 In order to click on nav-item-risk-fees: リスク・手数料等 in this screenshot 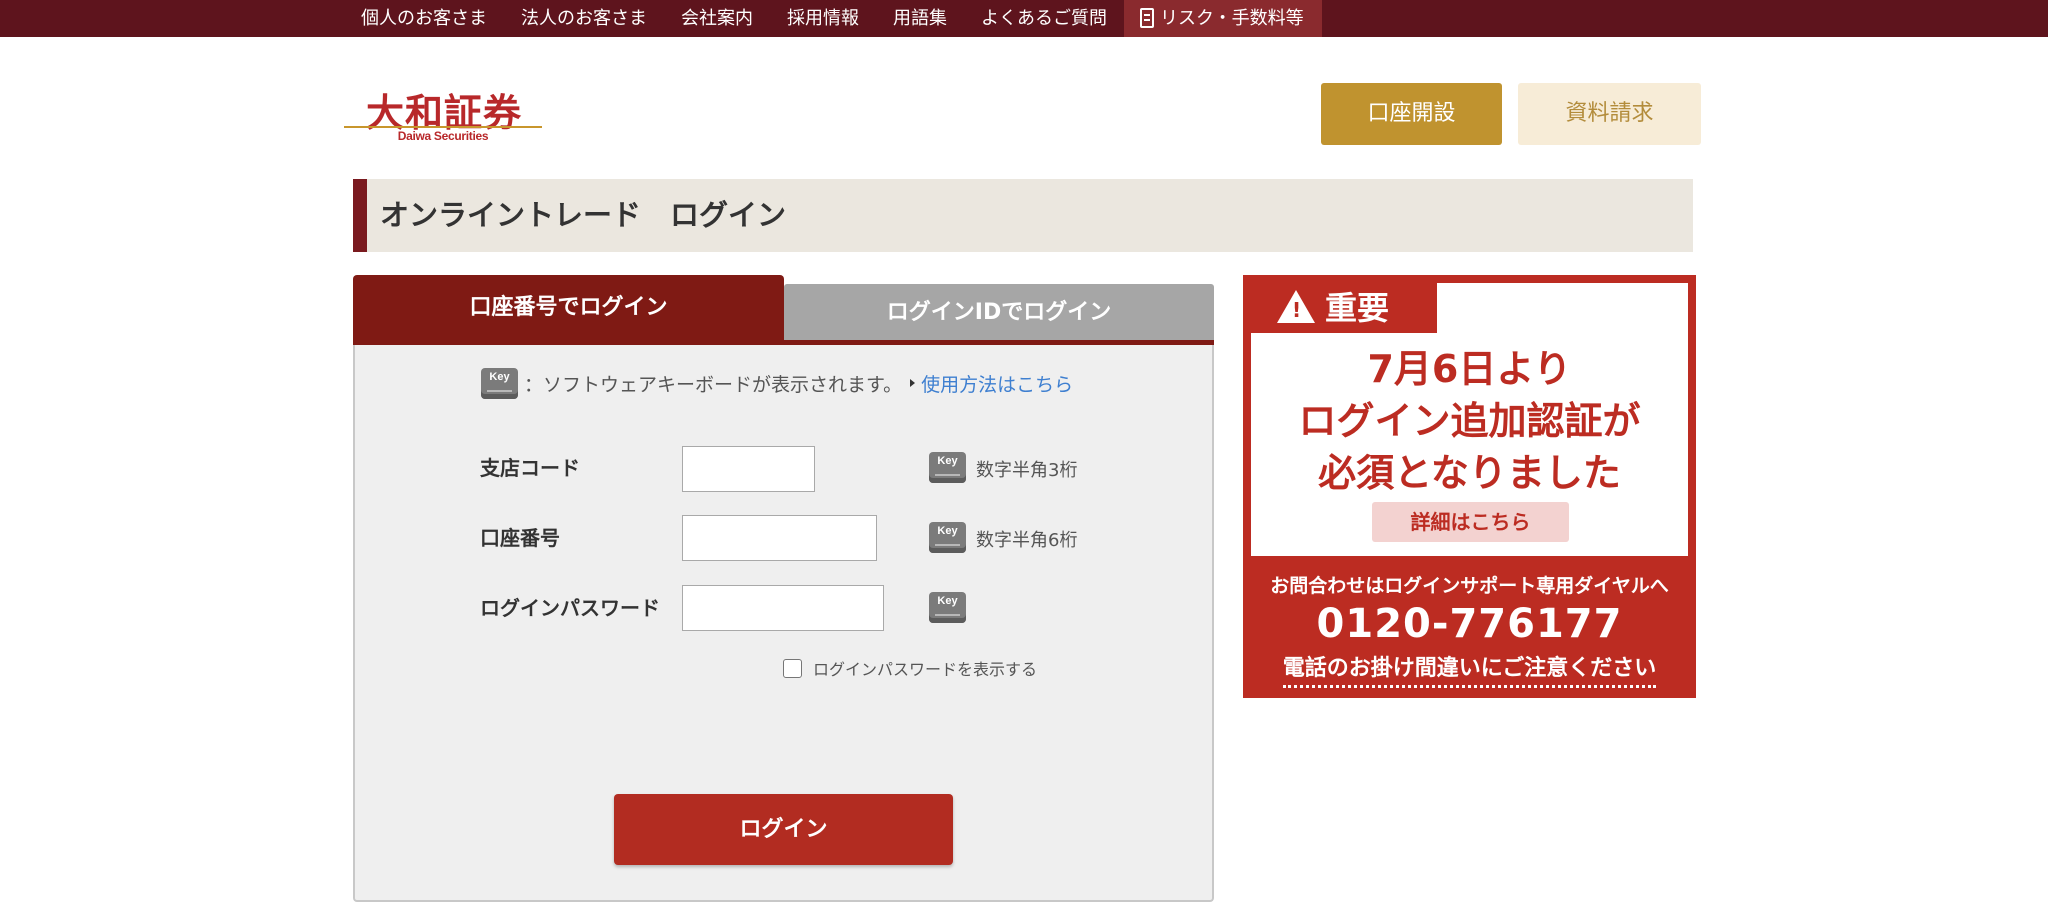, I will do `click(1223, 18)`.